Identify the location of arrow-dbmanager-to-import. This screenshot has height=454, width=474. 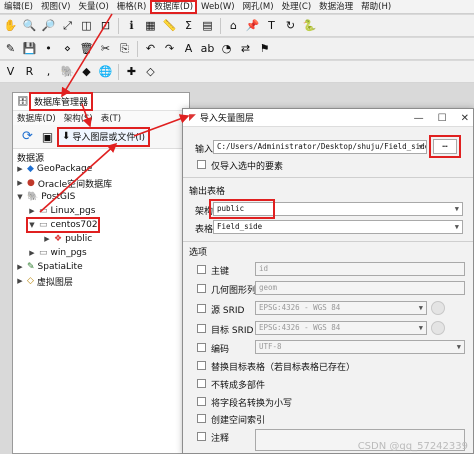
(86, 115).